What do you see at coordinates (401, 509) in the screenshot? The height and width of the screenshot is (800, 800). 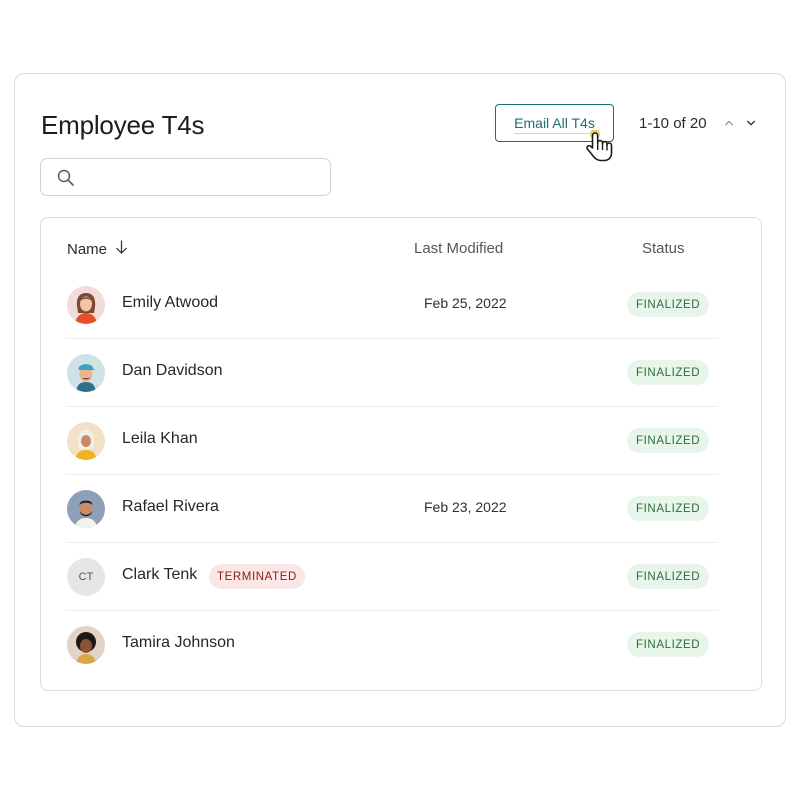 I see `table-row: Rafael Rivera Feb 23, 2022 FINALIZED` at bounding box center [401, 509].